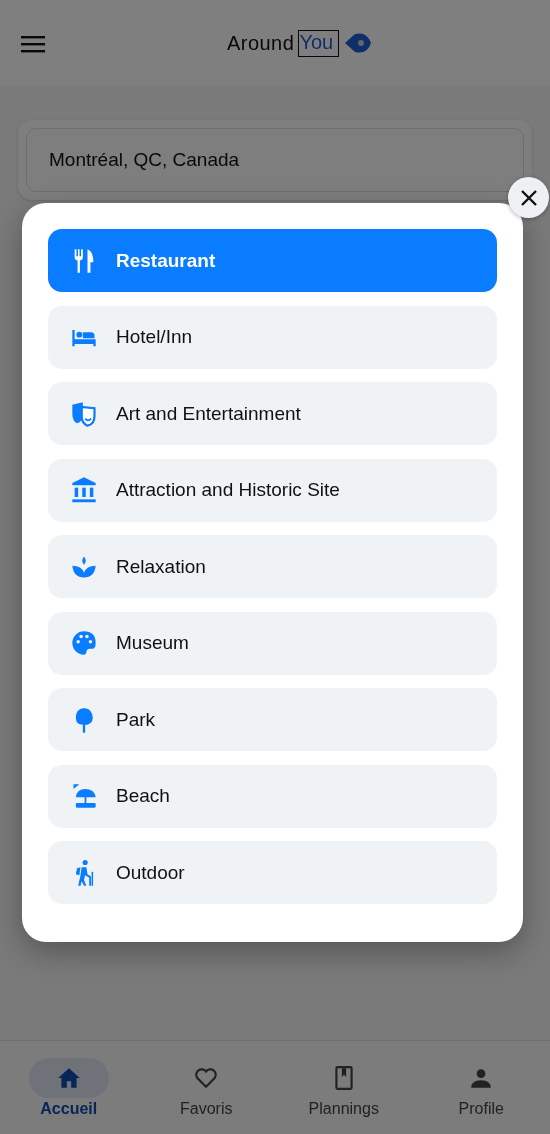 Image resolution: width=550 pixels, height=1134 pixels. What do you see at coordinates (272, 872) in the screenshot?
I see `category-option: Outdoor` at bounding box center [272, 872].